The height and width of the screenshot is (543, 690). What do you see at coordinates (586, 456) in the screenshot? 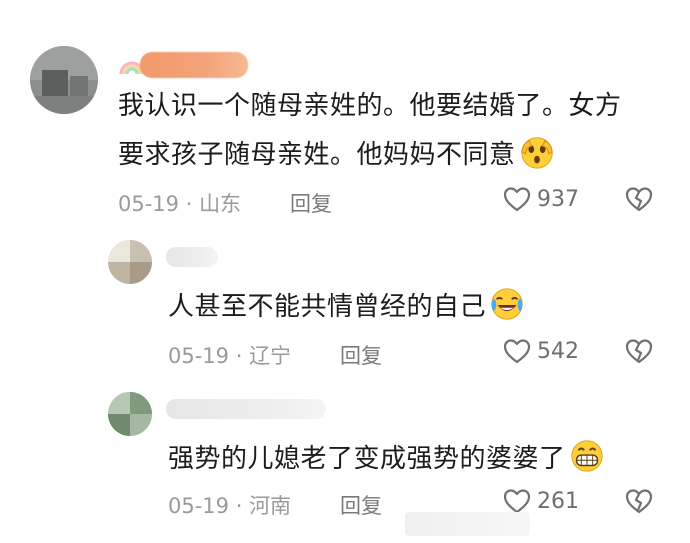
I see `grinning-face-emoji` at bounding box center [586, 456].